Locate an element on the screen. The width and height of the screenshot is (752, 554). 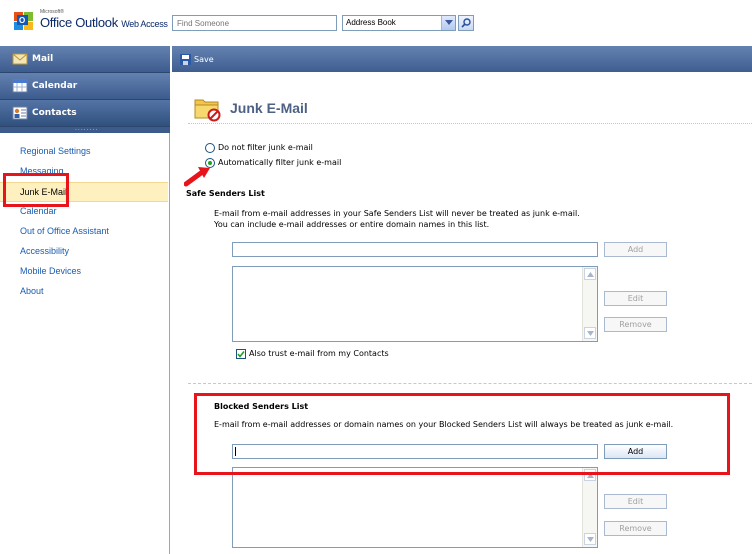
blocked-remove-button: Remove is located at coordinates (635, 528).